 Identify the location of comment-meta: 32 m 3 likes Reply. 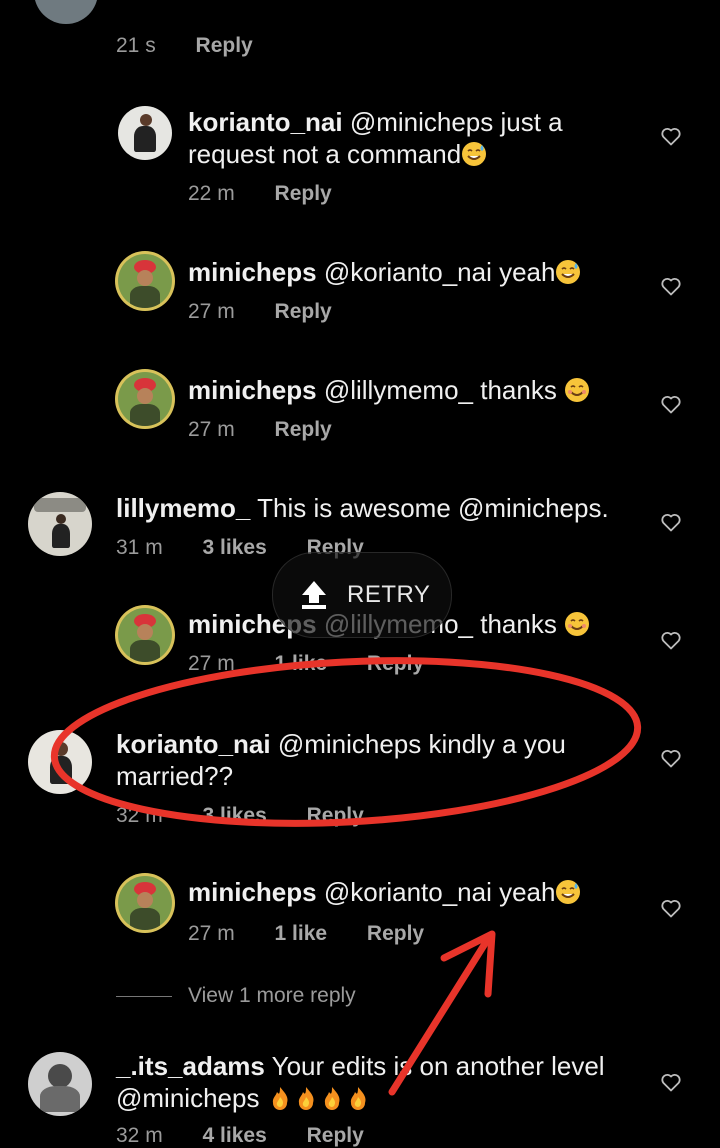
(240, 815).